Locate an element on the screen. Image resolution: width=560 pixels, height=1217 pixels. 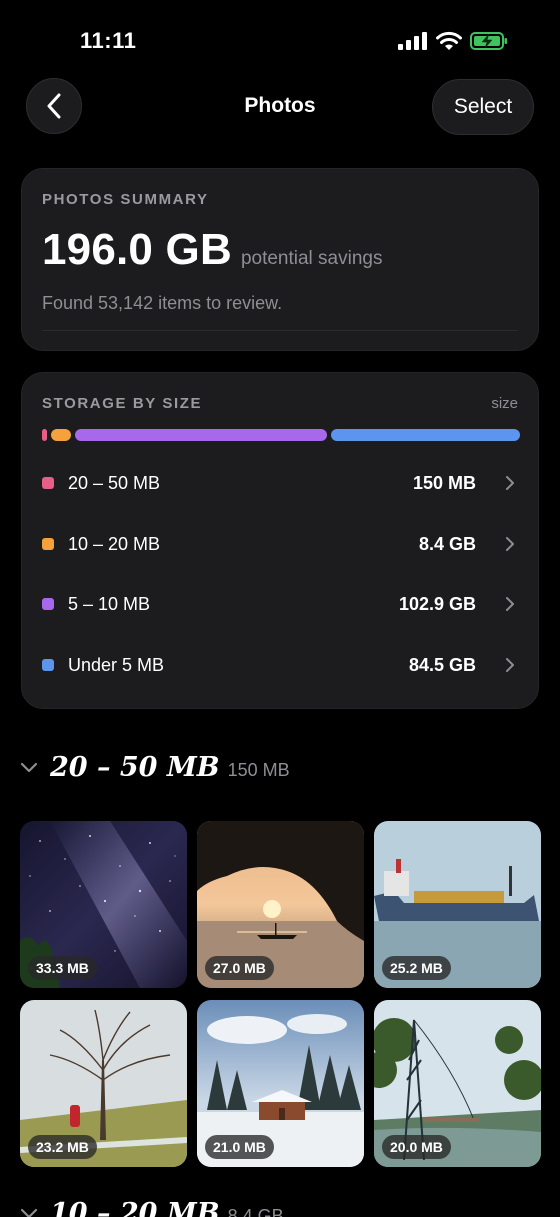
photo-size-badge: 25.2 MB is located at coordinates (416, 968).